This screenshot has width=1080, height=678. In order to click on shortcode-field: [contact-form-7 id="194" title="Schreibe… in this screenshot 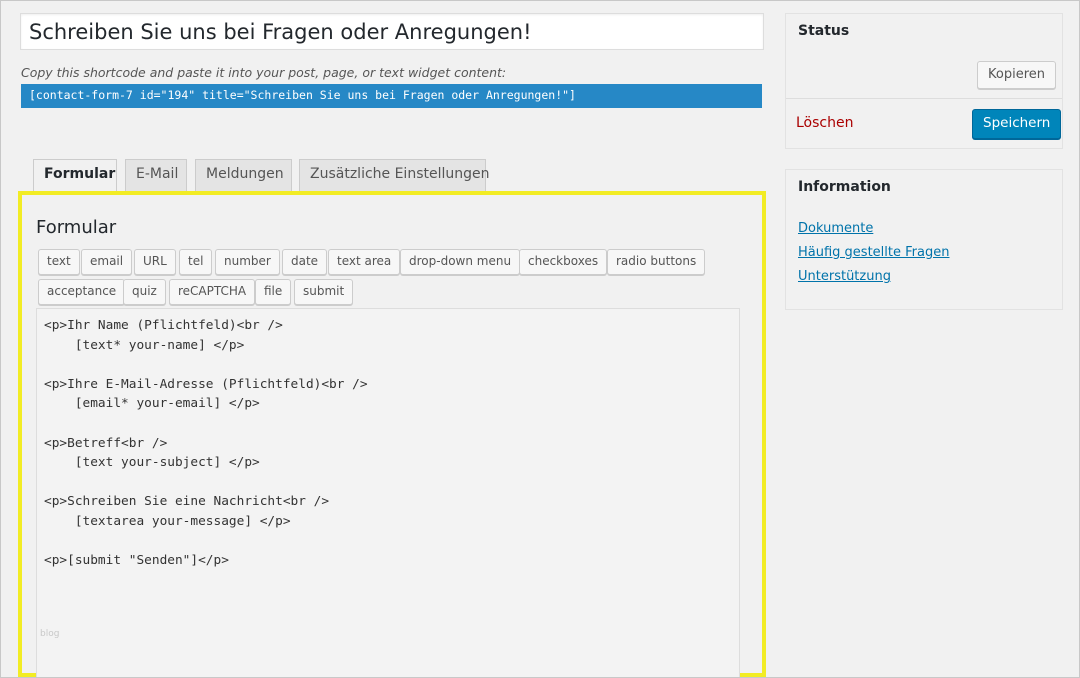, I will do `click(391, 96)`.